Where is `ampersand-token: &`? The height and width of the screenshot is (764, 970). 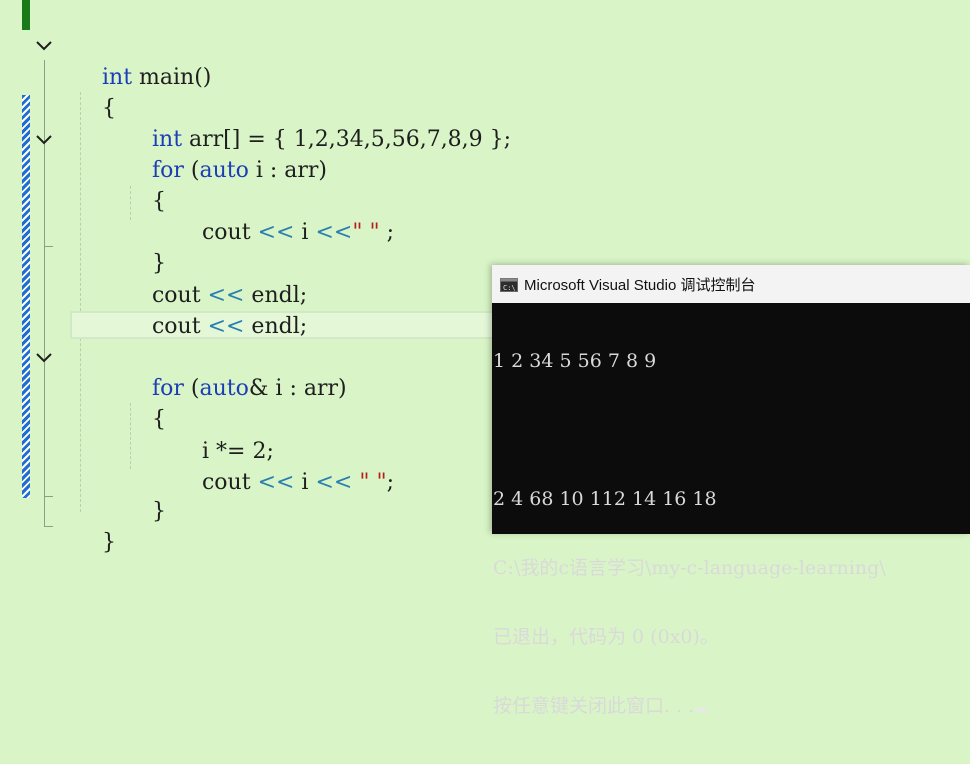 ampersand-token: & is located at coordinates (258, 388).